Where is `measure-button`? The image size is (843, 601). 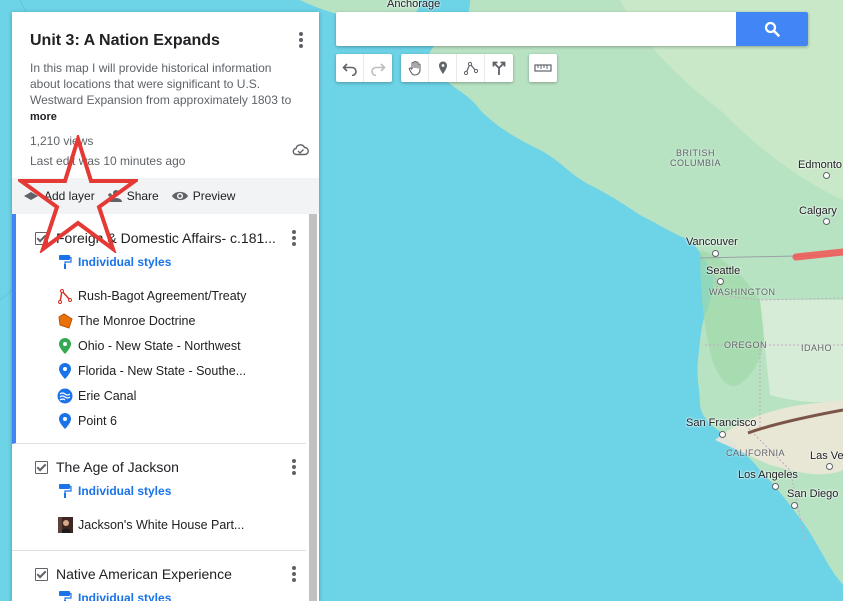
measure-button is located at coordinates (543, 68).